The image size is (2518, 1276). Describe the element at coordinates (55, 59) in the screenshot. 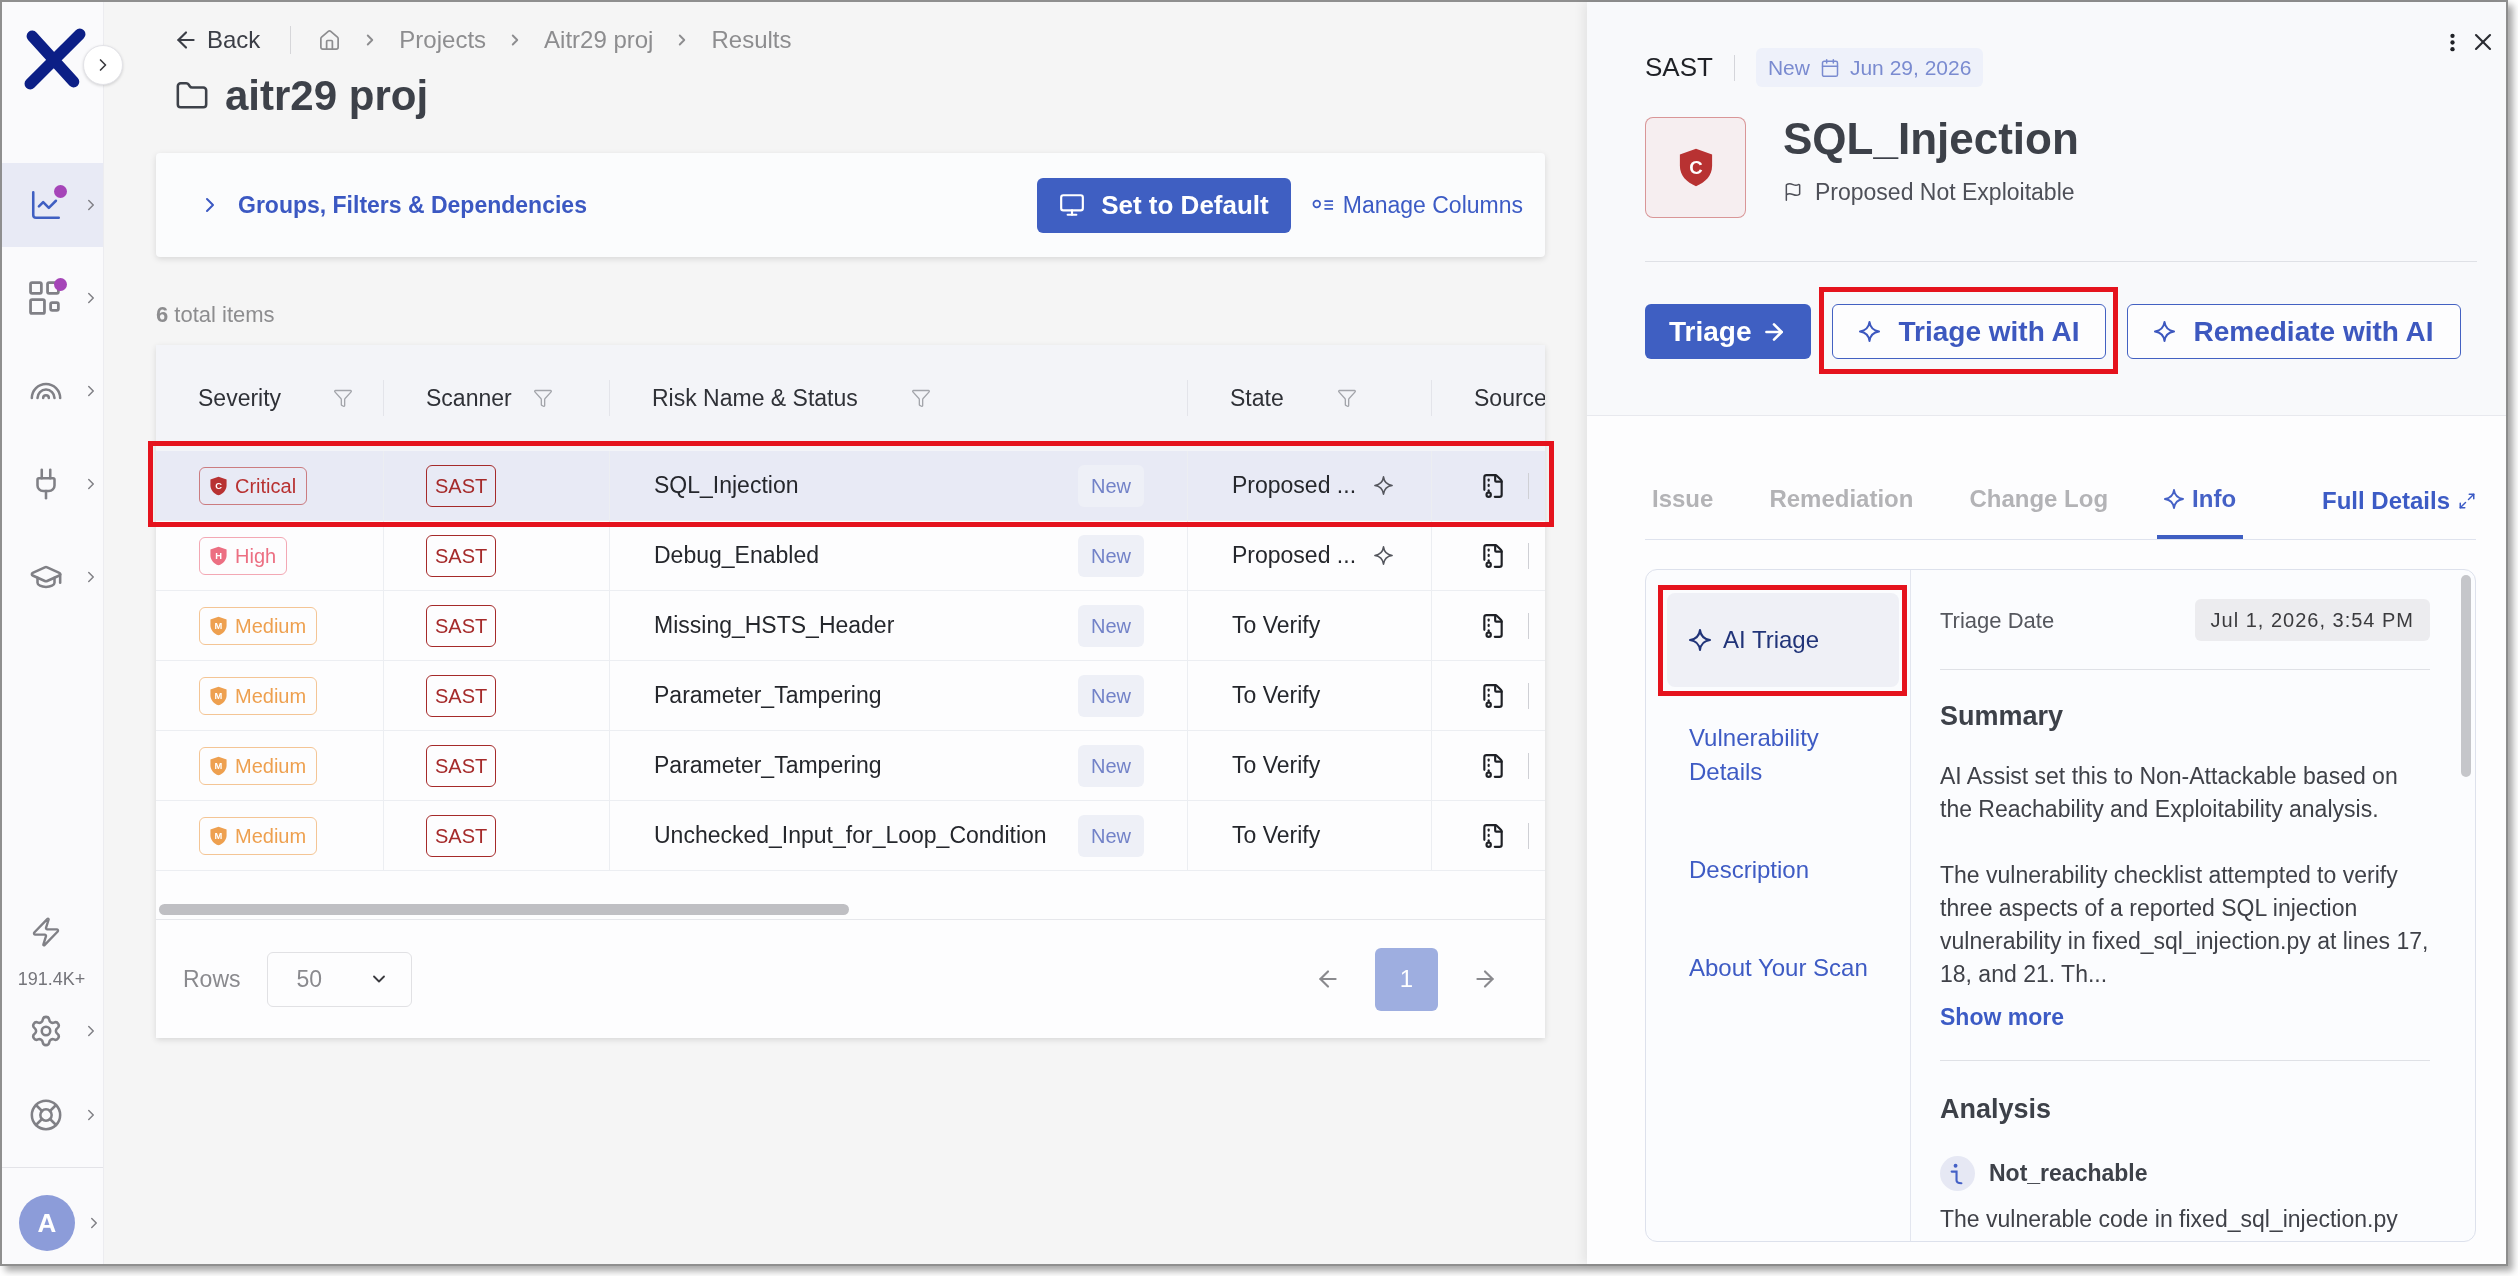

I see `logo-icon` at that location.